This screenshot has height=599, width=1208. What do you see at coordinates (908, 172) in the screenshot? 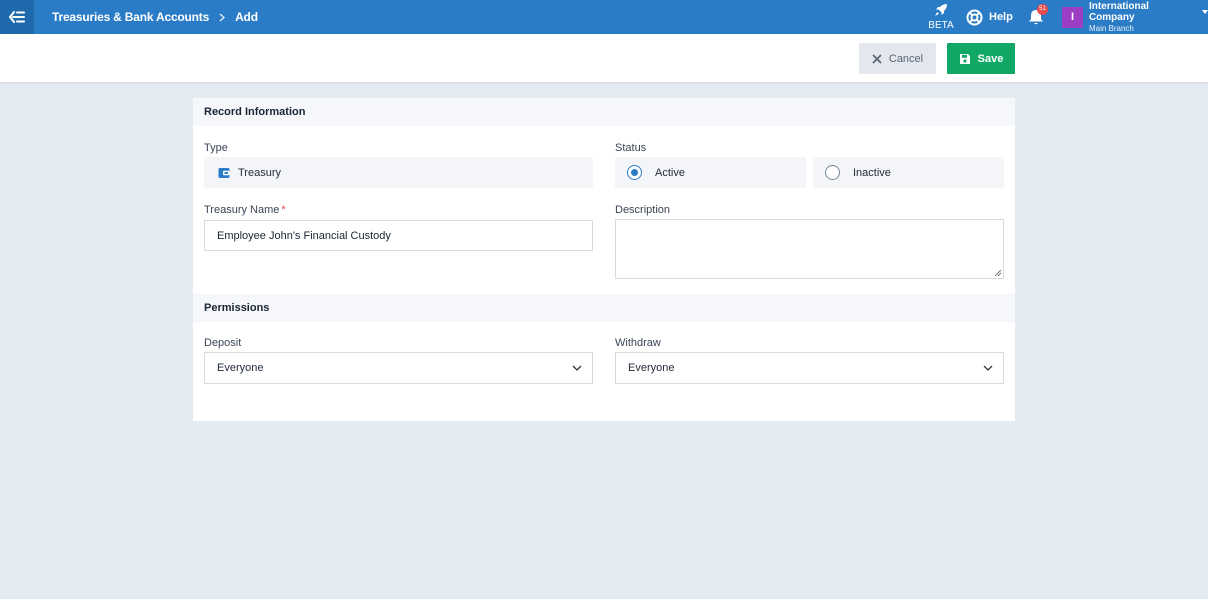
I see `status-inactive-option: Inactive` at bounding box center [908, 172].